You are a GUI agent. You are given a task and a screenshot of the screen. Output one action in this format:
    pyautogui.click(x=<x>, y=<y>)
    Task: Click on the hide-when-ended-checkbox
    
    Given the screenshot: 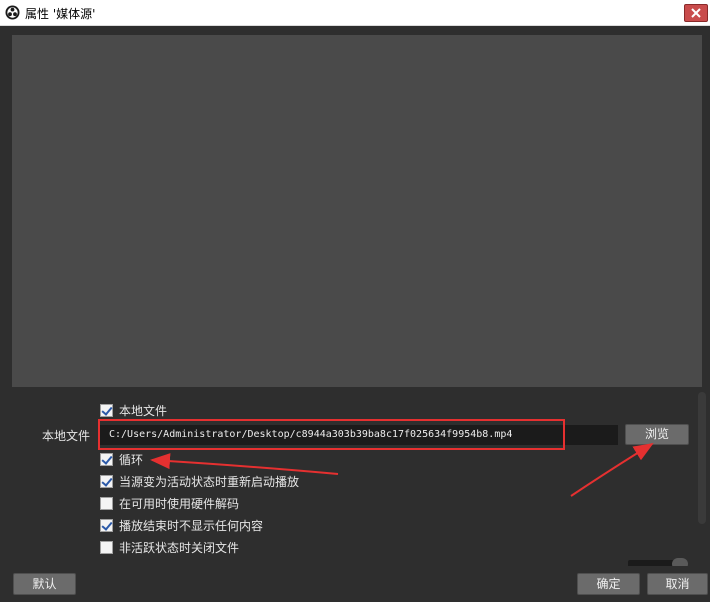 What is the action you would take?
    pyautogui.click(x=106, y=525)
    